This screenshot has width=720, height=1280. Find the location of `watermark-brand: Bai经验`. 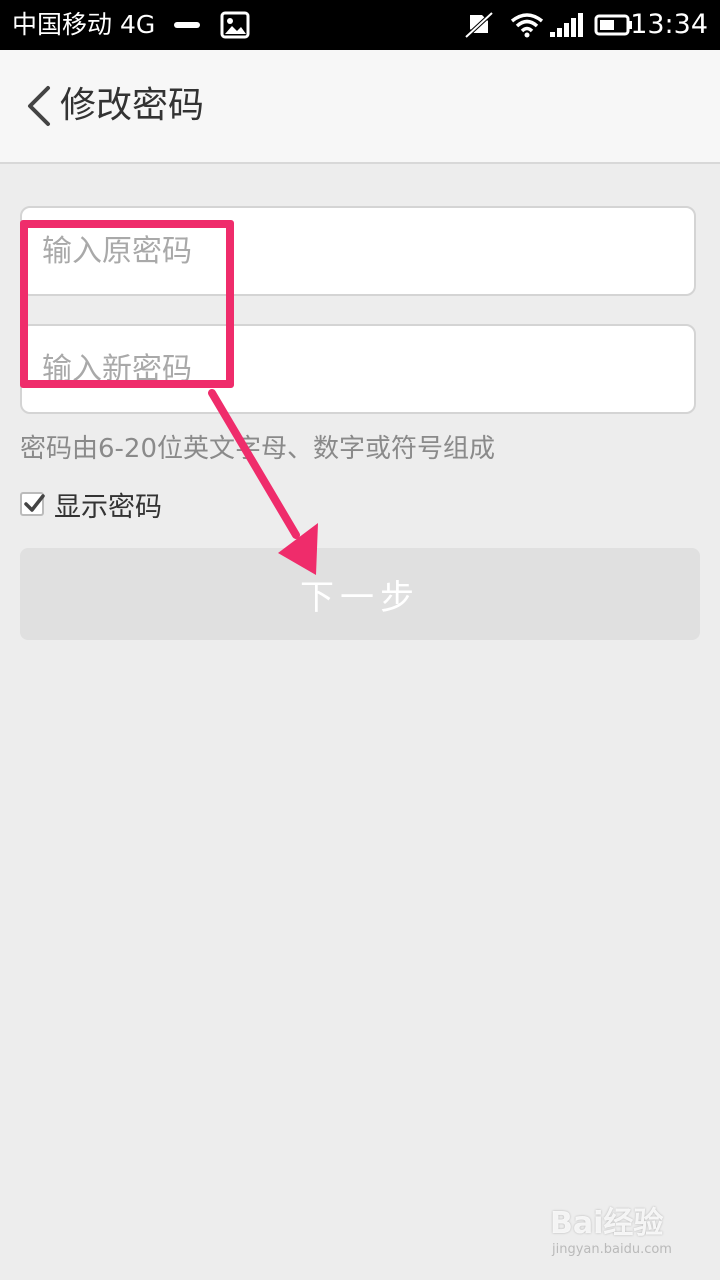

watermark-brand: Bai经验 is located at coordinates (607, 1223).